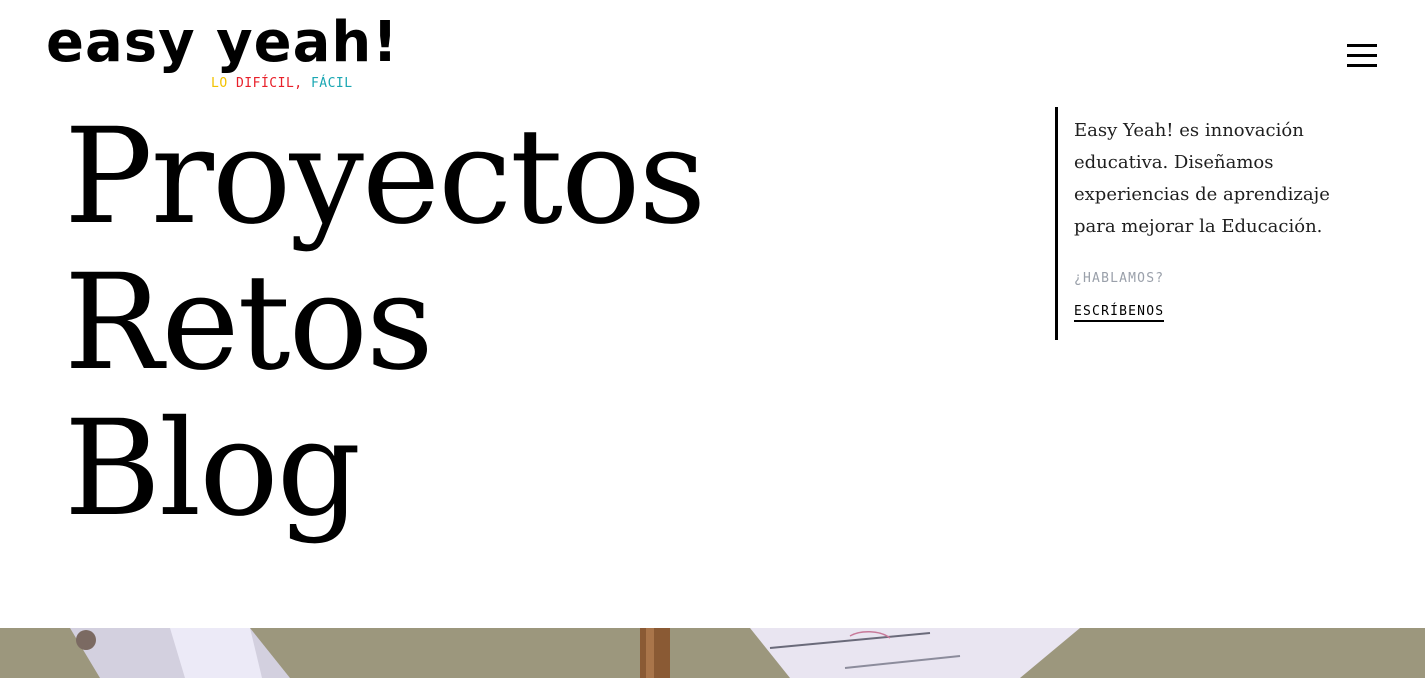 The image size is (1425, 678). I want to click on nav-link-blog: Blog, so click(384, 469).